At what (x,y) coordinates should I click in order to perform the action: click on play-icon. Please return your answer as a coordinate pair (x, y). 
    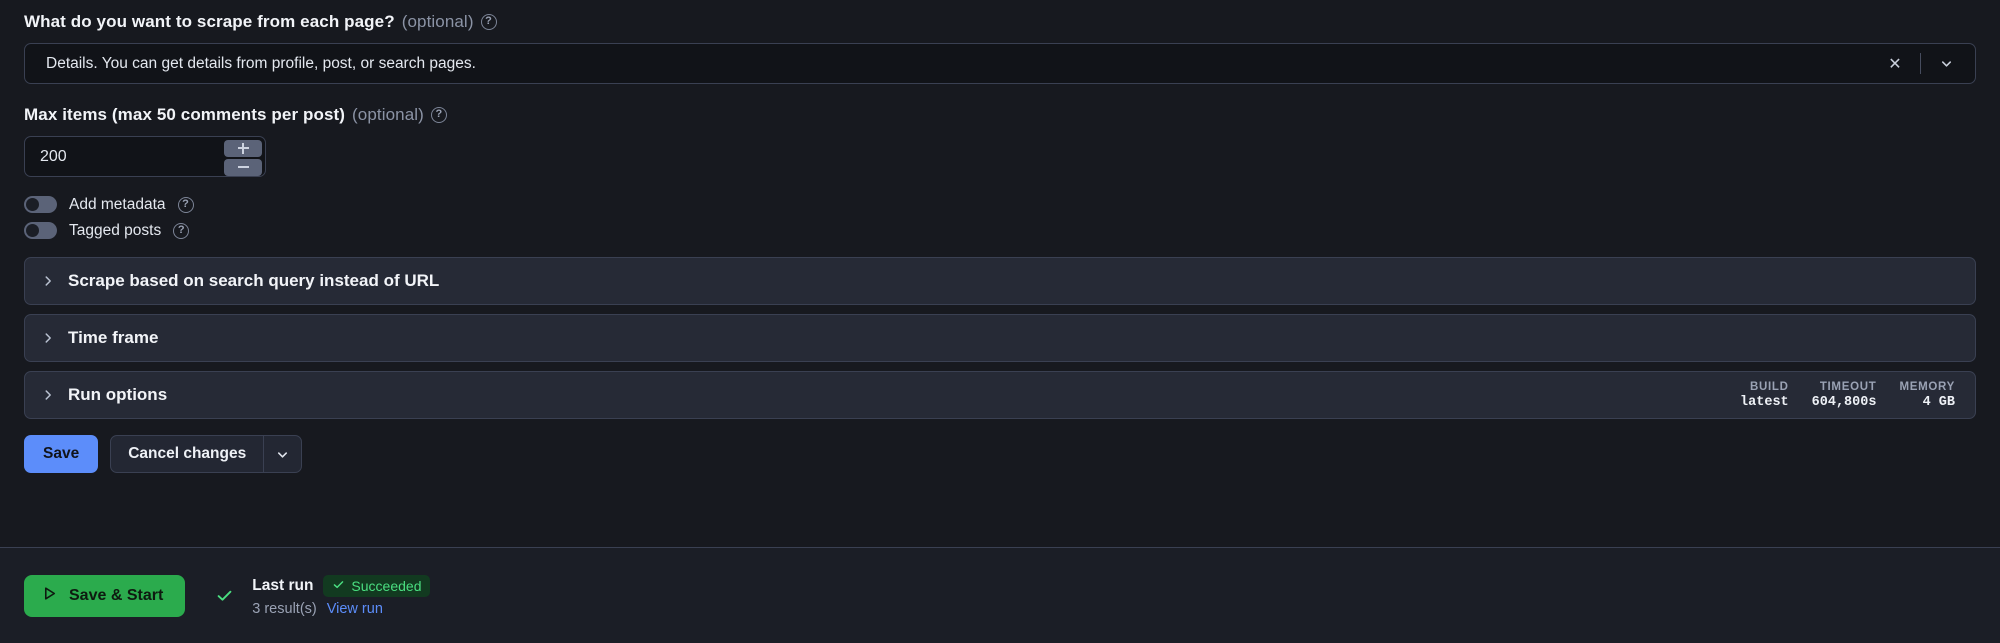
    Looking at the image, I should click on (49, 596).